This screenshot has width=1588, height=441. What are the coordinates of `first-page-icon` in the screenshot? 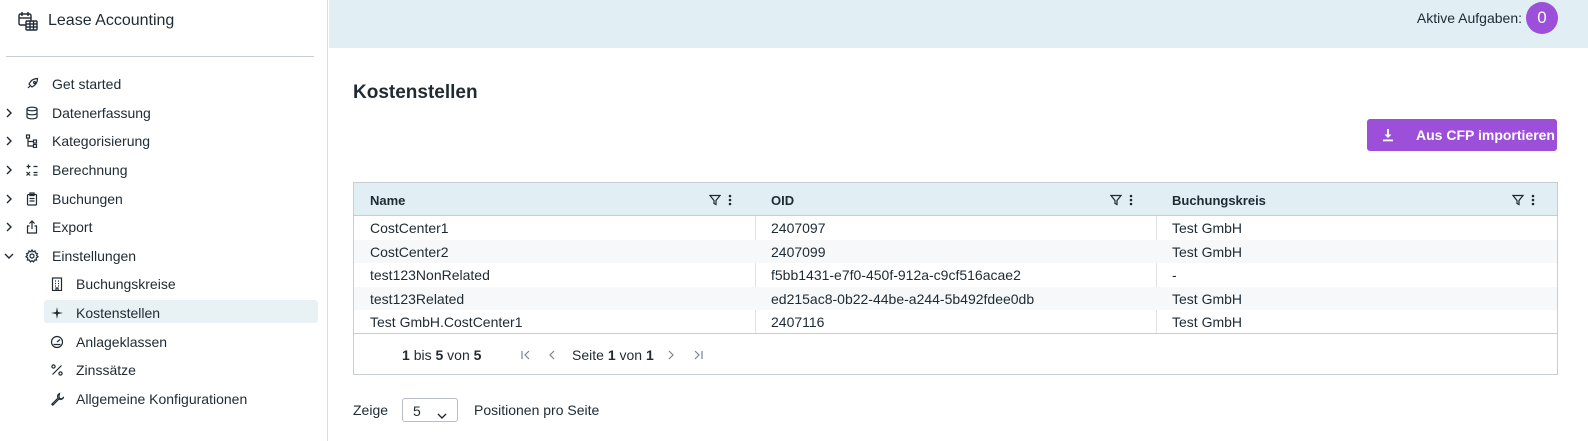 It's located at (526, 354).